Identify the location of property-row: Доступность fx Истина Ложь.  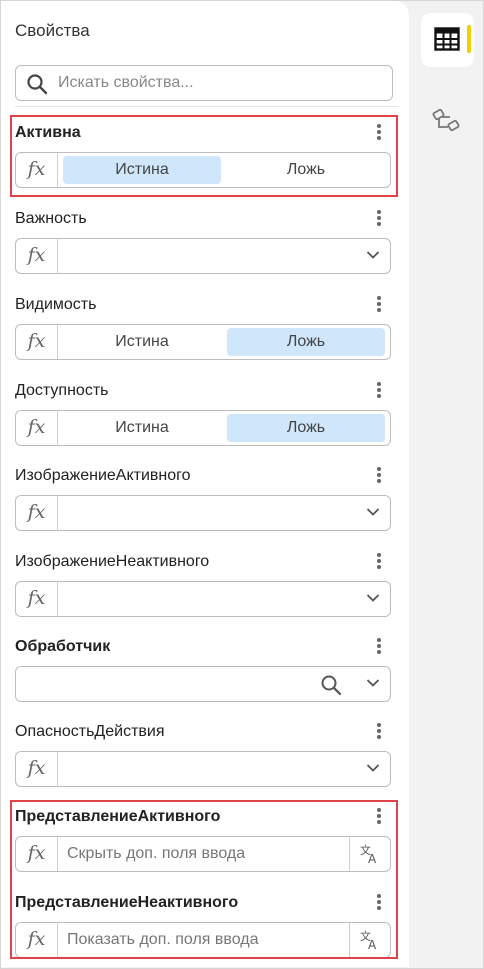
(203, 415).